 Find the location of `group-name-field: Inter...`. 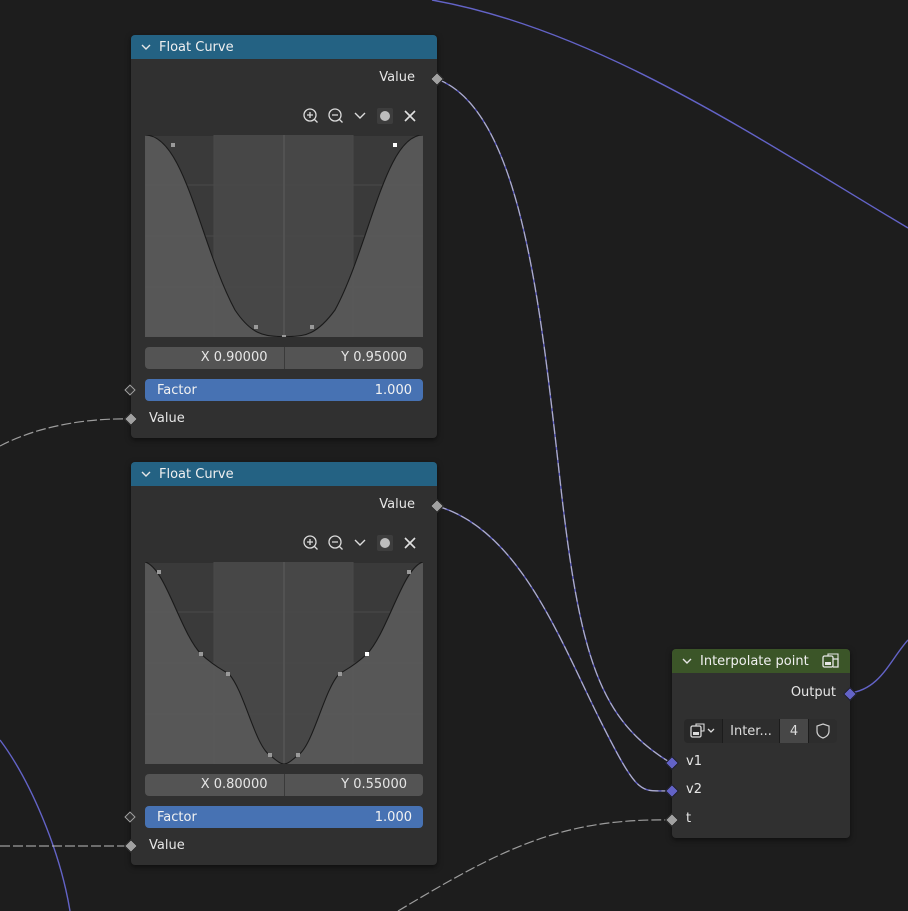

group-name-field: Inter... is located at coordinates (750, 731).